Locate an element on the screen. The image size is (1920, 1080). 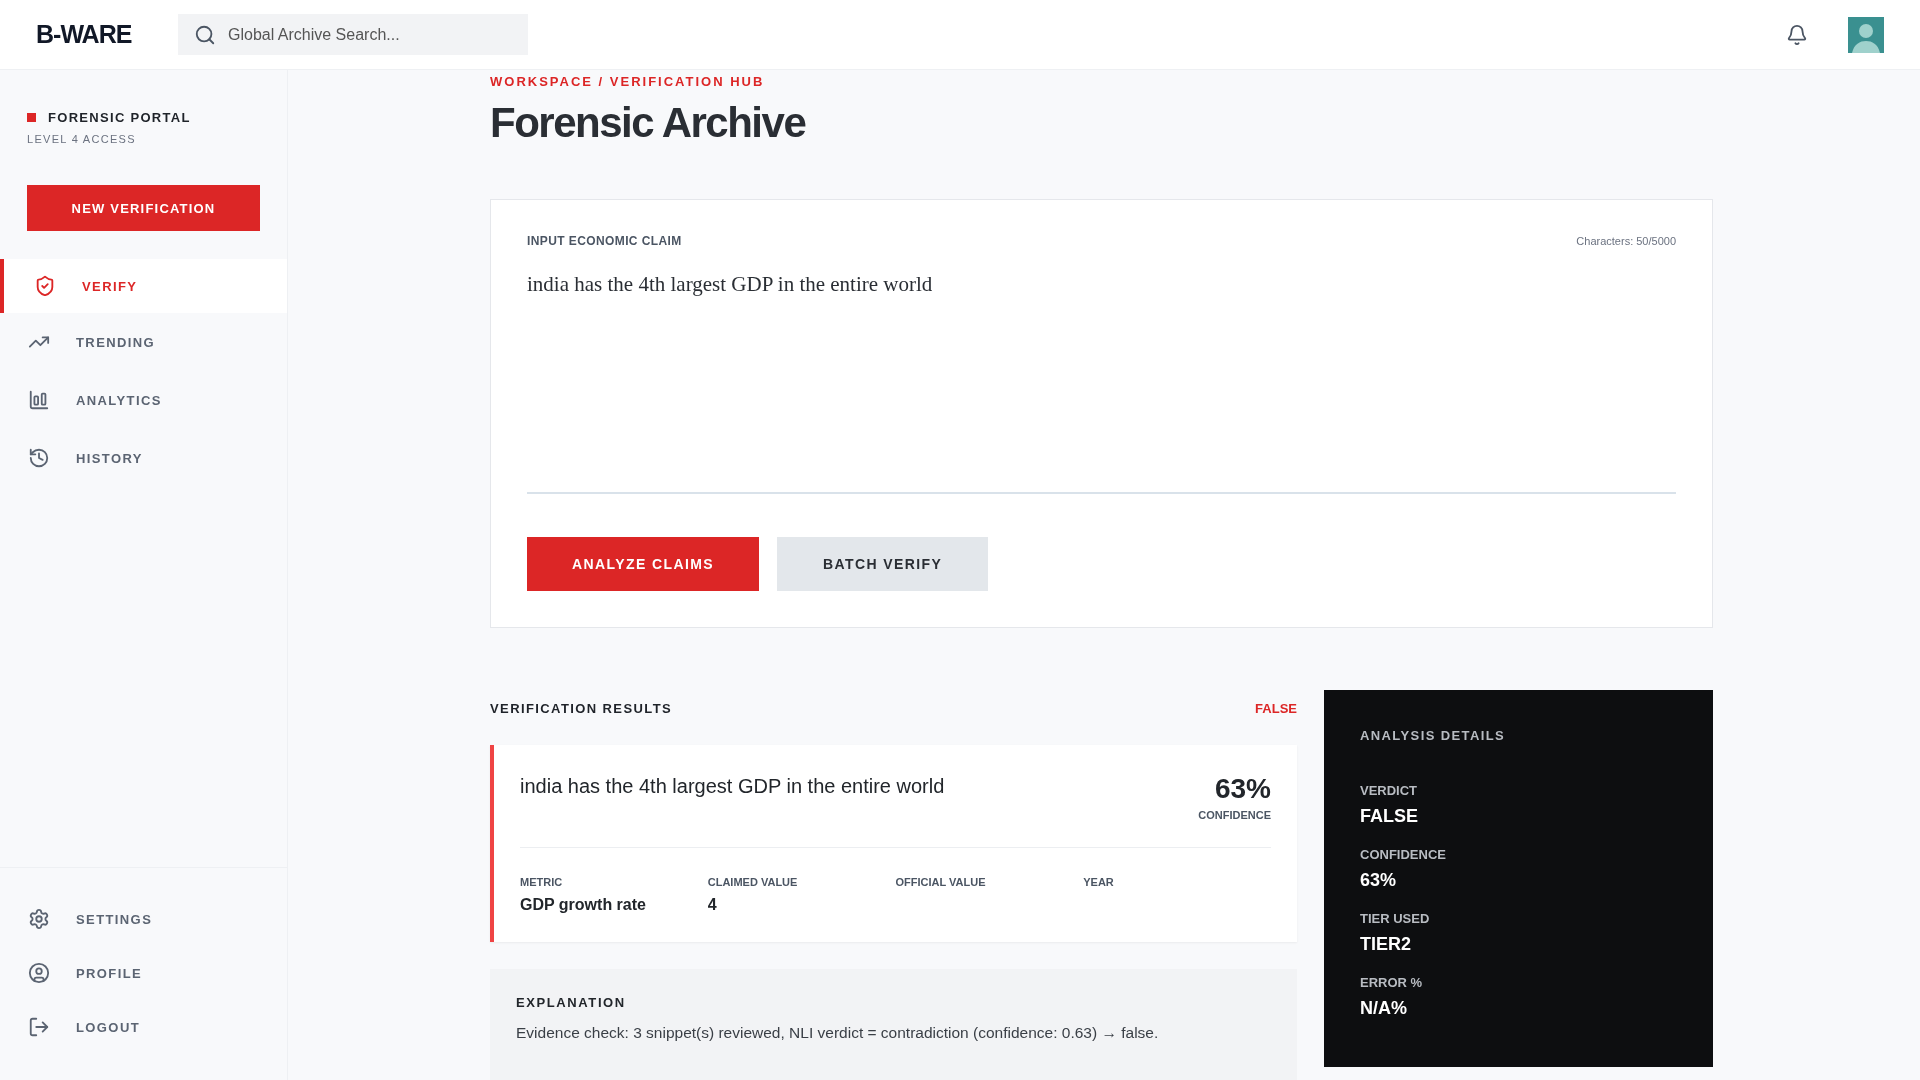
avatar is located at coordinates (1866, 34).